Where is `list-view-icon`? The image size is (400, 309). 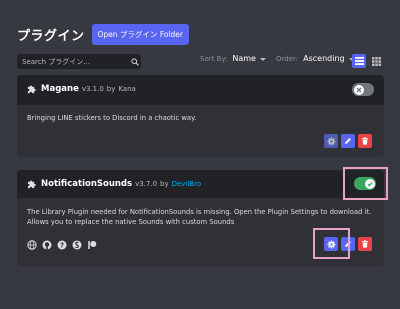 list-view-icon is located at coordinates (359, 61).